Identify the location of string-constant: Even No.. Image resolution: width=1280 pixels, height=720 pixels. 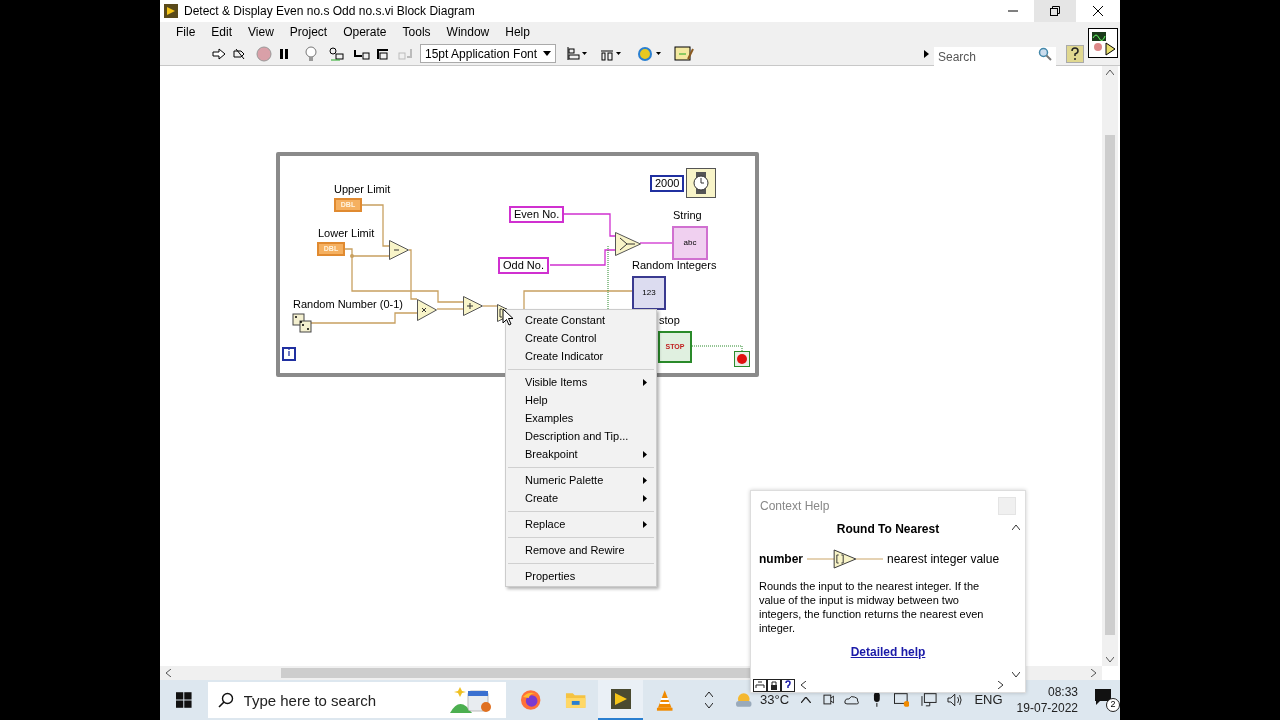
(537, 214).